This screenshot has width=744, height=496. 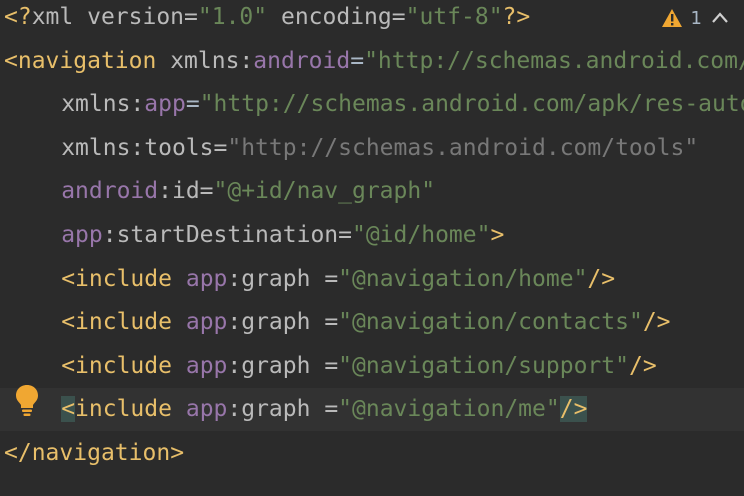 What do you see at coordinates (232, 17) in the screenshot?
I see `code-token: "1.0"` at bounding box center [232, 17].